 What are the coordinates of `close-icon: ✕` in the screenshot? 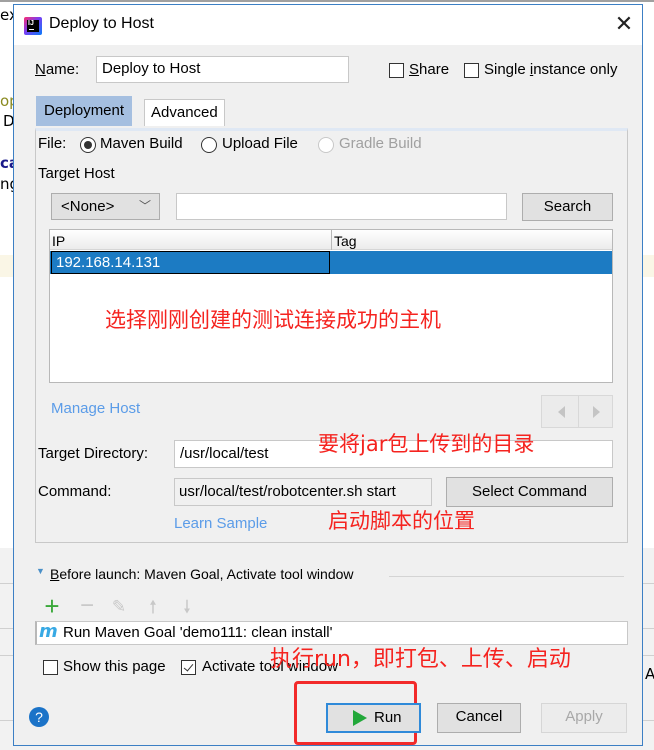 It's located at (624, 25).